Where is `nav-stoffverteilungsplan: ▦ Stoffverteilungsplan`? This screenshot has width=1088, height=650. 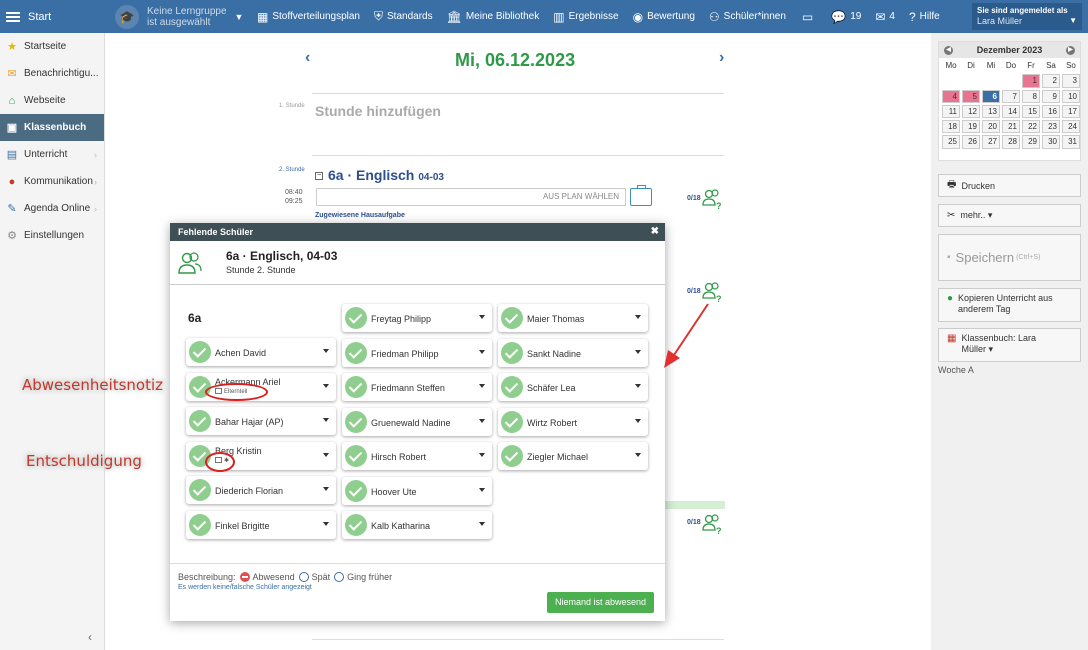
nav-stoffverteilungsplan: ▦ Stoffverteilungsplan is located at coordinates (308, 17).